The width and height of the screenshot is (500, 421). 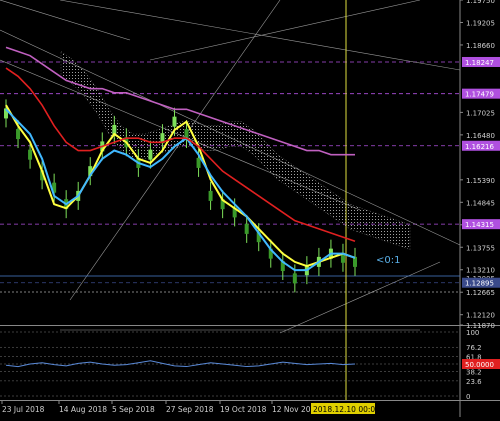 What do you see at coordinates (479, 95) in the screenshot?
I see `level-badge-label: 1.17479` at bounding box center [479, 95].